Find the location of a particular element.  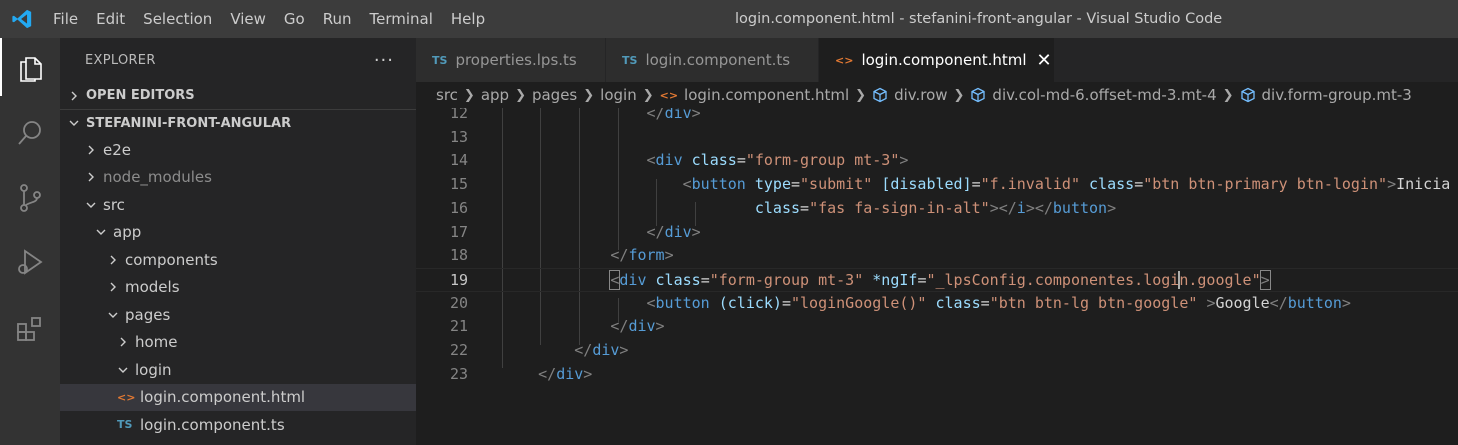

extensions-icon is located at coordinates (30, 329).